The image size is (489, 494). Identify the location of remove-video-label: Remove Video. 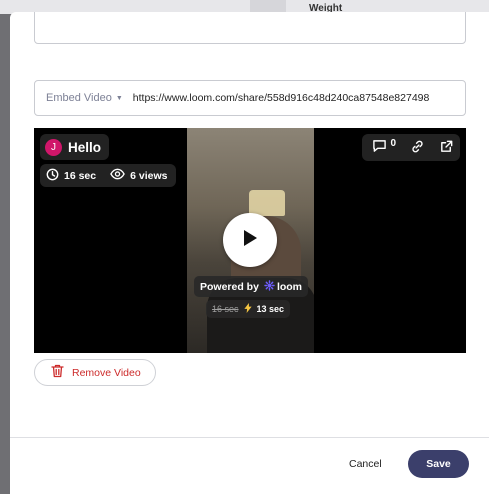
(106, 372).